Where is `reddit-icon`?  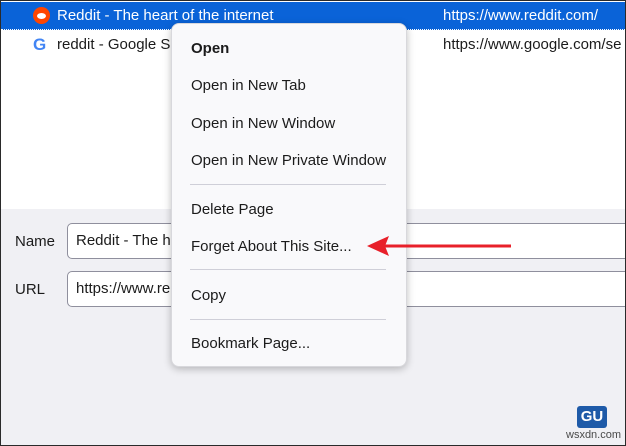 reddit-icon is located at coordinates (41, 15).